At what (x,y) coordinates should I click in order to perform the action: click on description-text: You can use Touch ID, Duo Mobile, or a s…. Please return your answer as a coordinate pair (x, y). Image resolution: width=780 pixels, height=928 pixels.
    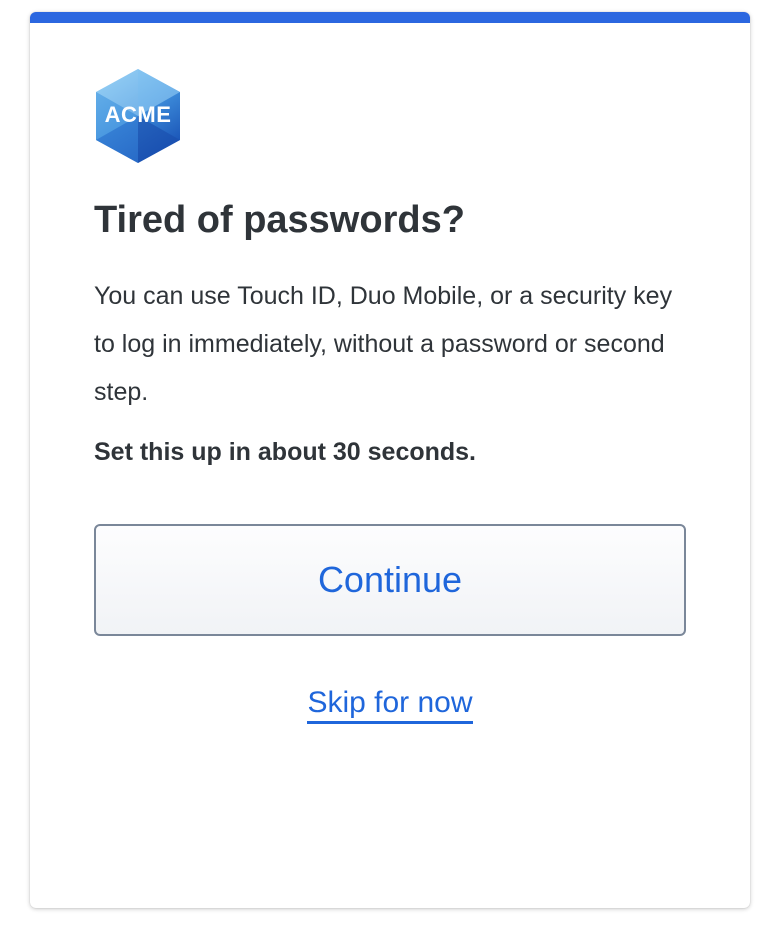
    Looking at the image, I should click on (383, 344).